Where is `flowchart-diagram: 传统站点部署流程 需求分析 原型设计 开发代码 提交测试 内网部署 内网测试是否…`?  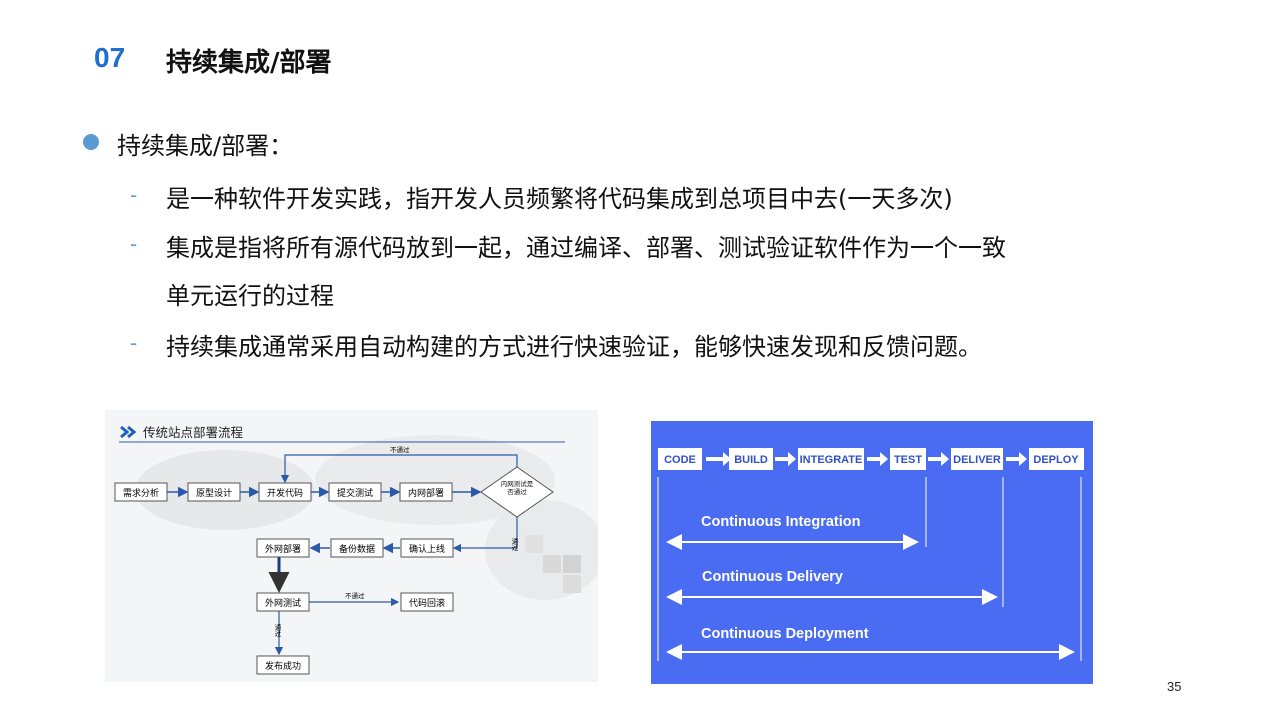 flowchart-diagram: 传统站点部署流程 需求分析 原型设计 开发代码 提交测试 内网部署 内网测试是否… is located at coordinates (356, 550).